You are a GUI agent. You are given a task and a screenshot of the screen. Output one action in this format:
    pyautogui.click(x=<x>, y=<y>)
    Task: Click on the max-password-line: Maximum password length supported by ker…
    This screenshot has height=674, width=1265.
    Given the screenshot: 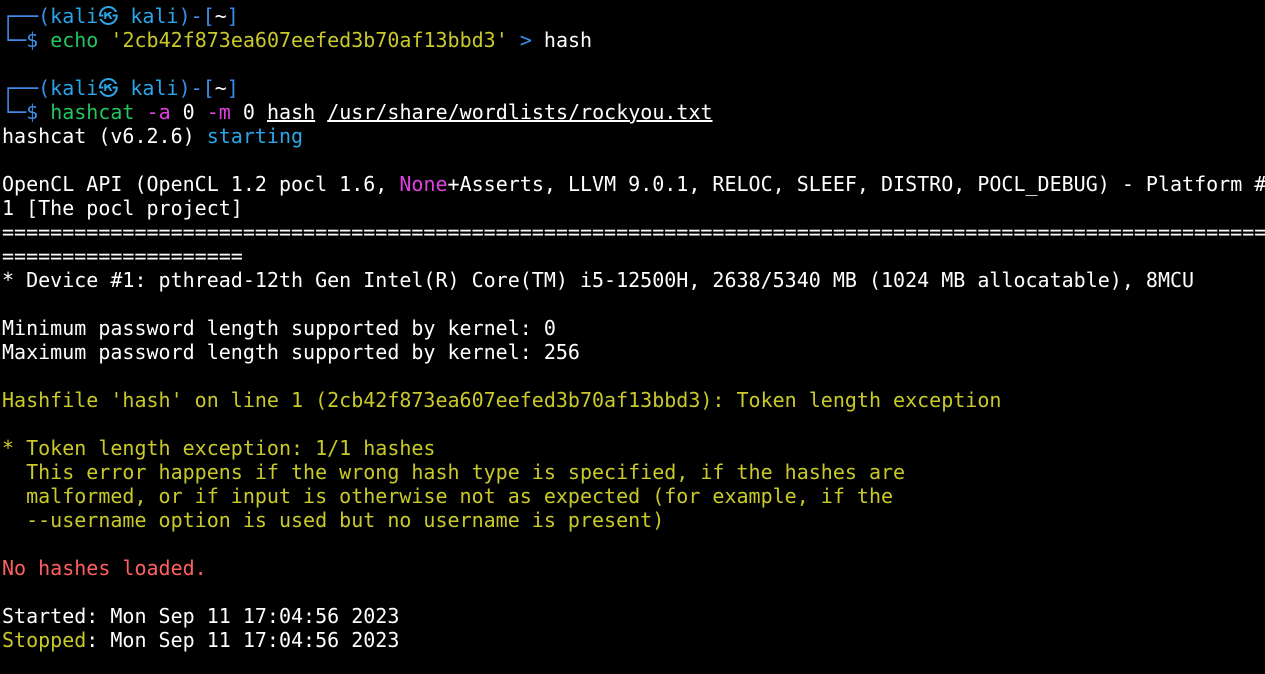 What is the action you would take?
    pyautogui.click(x=291, y=352)
    